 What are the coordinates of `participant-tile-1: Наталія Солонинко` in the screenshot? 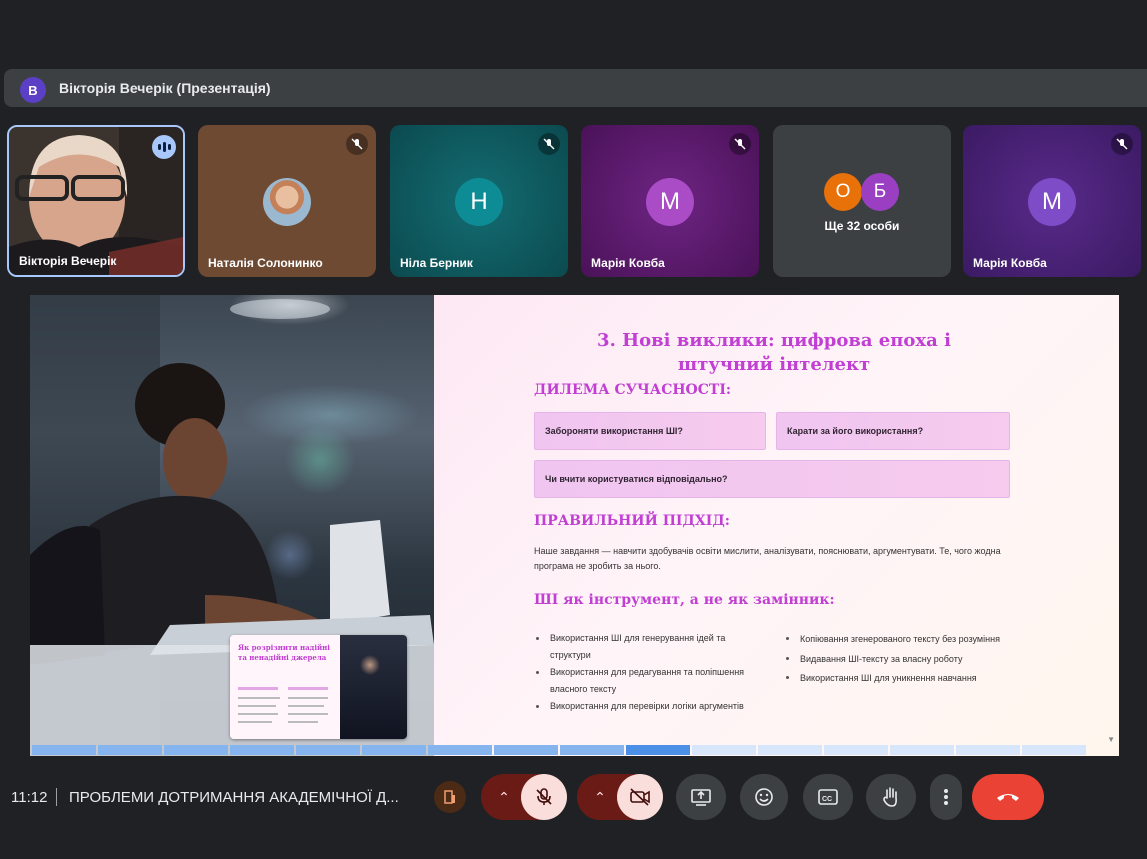 It's located at (287, 201).